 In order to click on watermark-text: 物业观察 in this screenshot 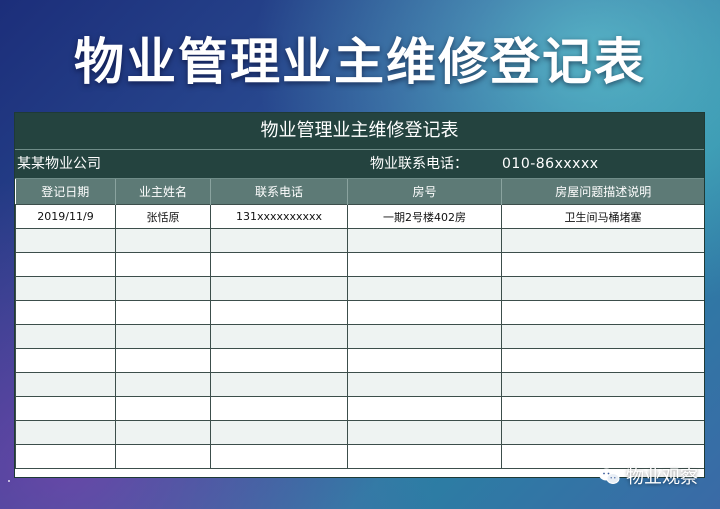, I will do `click(662, 477)`.